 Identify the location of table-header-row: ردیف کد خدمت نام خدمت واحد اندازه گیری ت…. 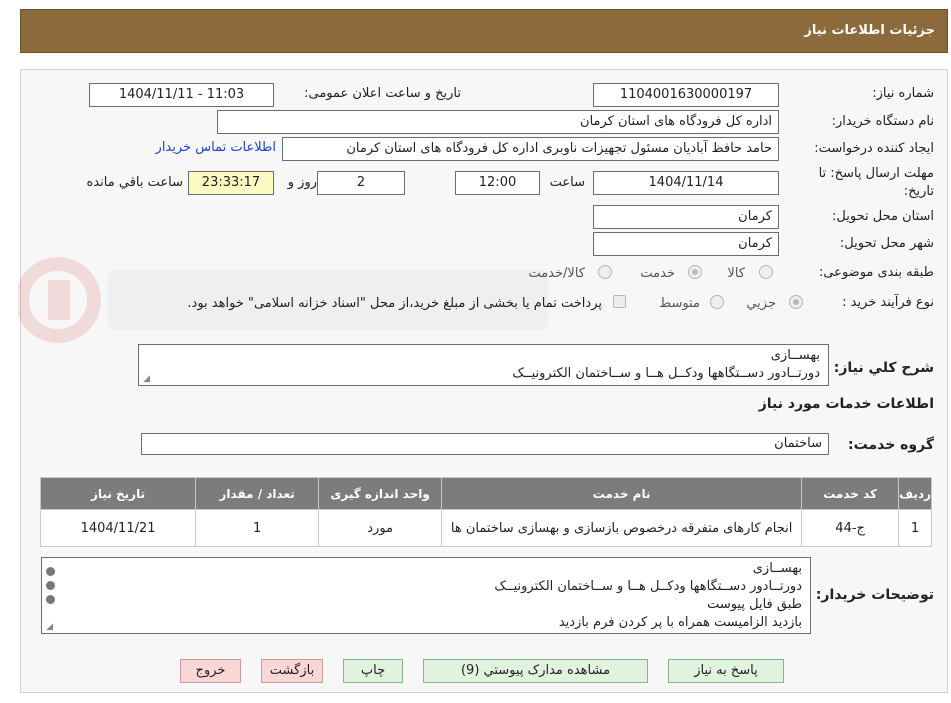
(485, 493).